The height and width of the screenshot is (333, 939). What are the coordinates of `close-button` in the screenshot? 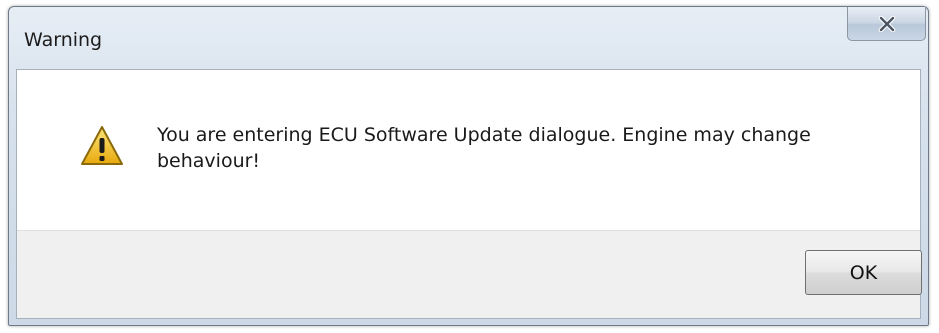 It's located at (886, 24).